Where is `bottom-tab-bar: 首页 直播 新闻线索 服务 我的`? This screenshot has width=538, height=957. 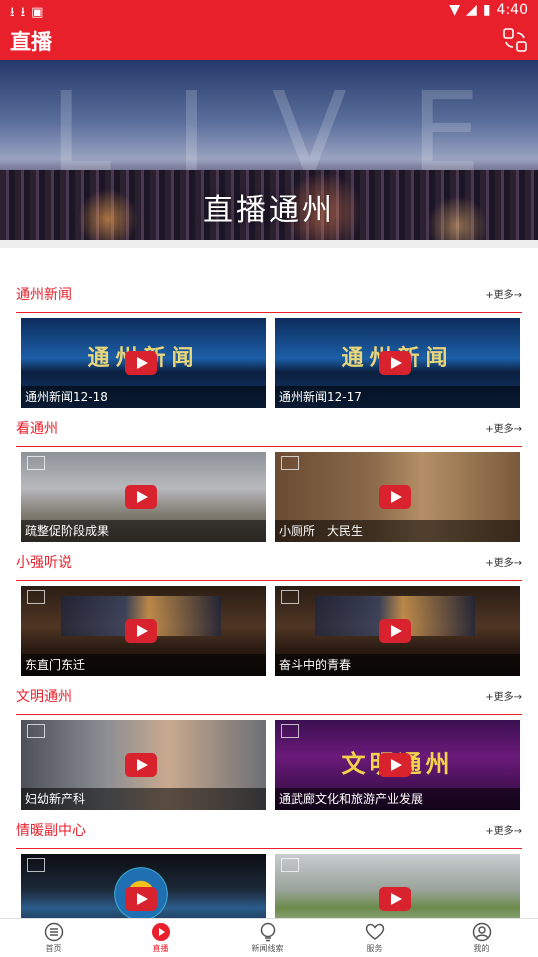 bottom-tab-bar: 首页 直播 新闻线索 服务 我的 is located at coordinates (269, 937).